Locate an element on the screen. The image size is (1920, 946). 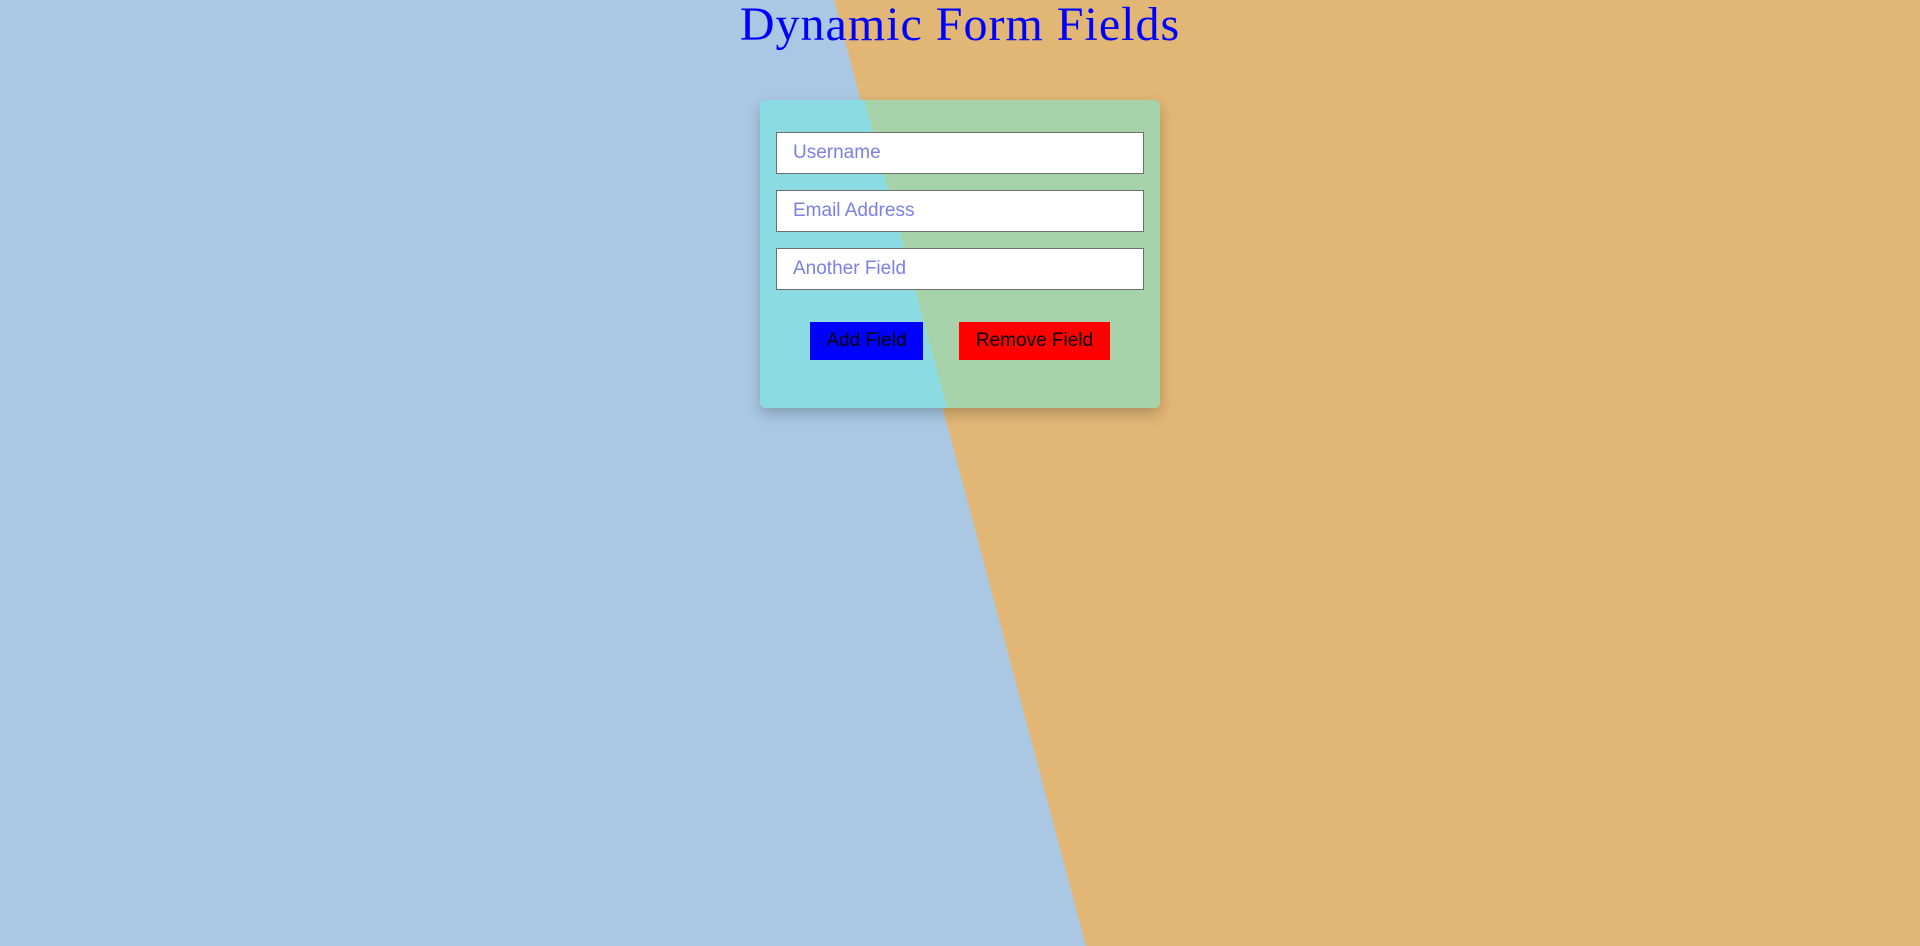
page-title: Dynamic Form Fields is located at coordinates (960, 25).